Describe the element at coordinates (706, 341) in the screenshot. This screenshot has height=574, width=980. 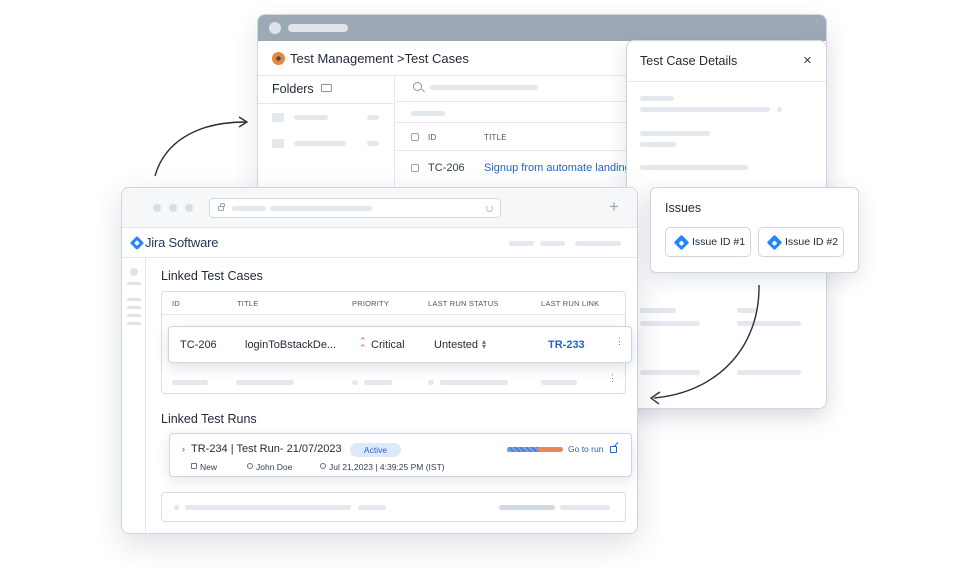
I see `arrow-to-jira` at that location.